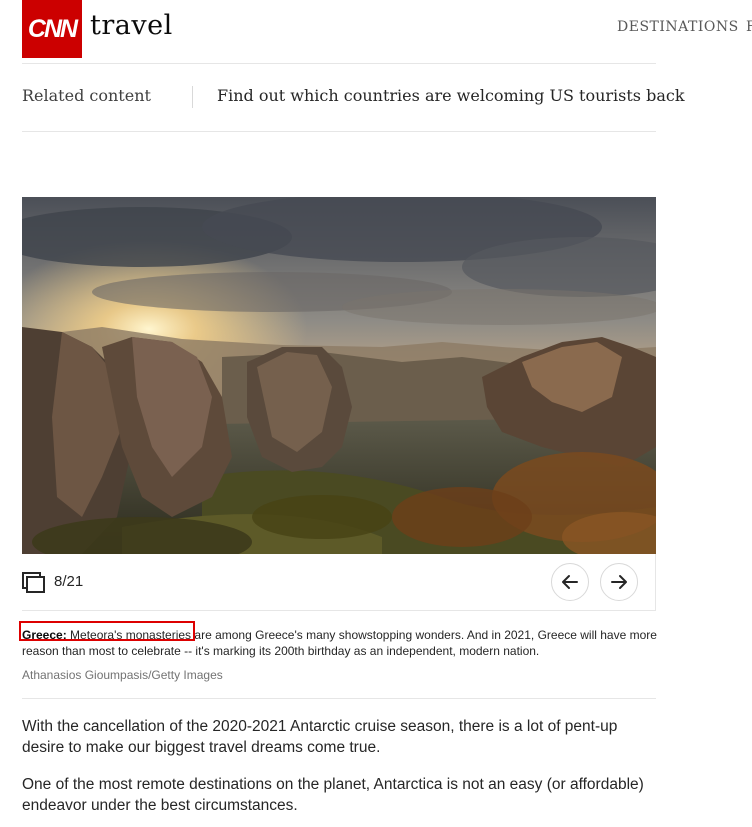 The image size is (752, 827). What do you see at coordinates (122, 675) in the screenshot?
I see `photo-credit: Athanasios Gioumpasis/Getty Images` at bounding box center [122, 675].